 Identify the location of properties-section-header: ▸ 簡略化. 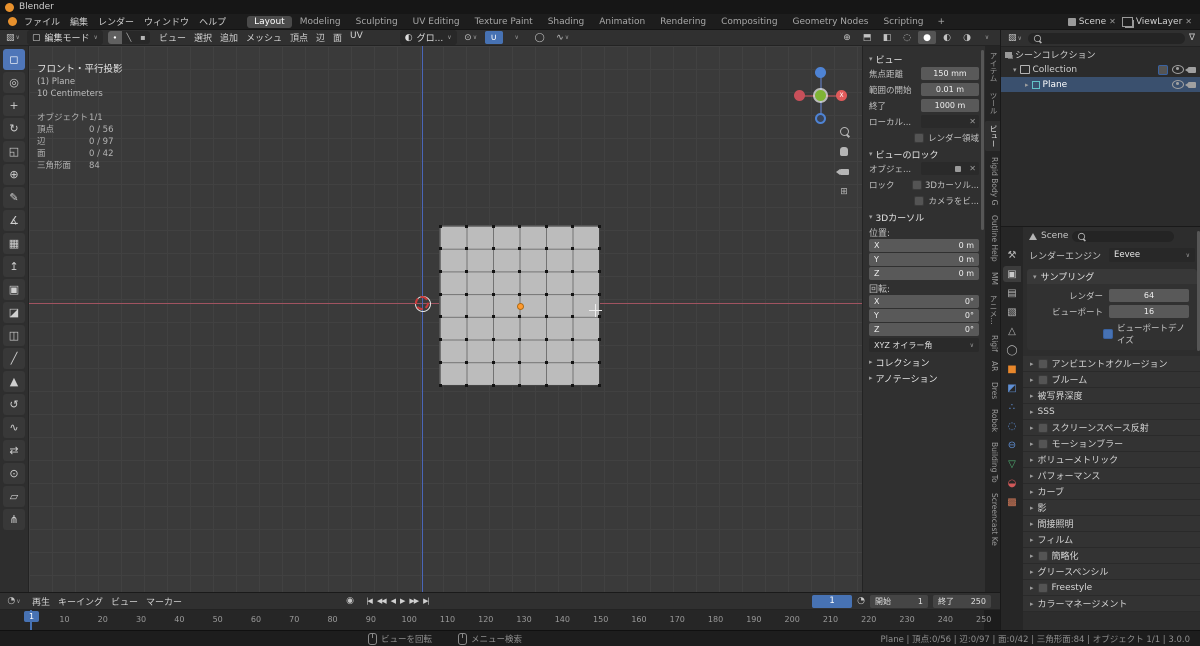
(1111, 556).